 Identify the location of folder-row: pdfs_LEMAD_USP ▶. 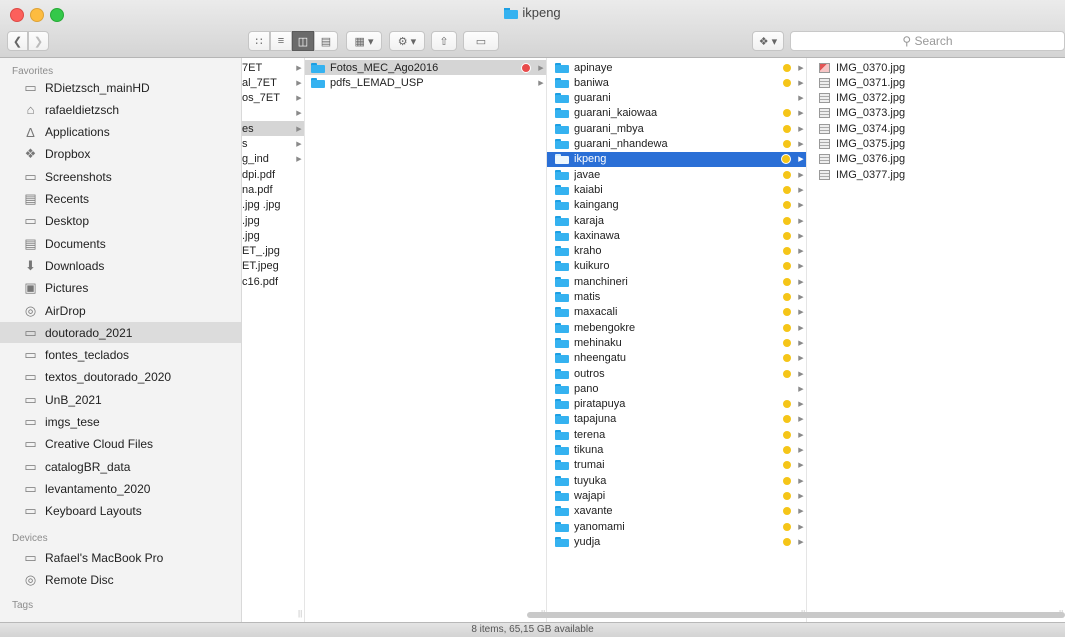
(425, 82).